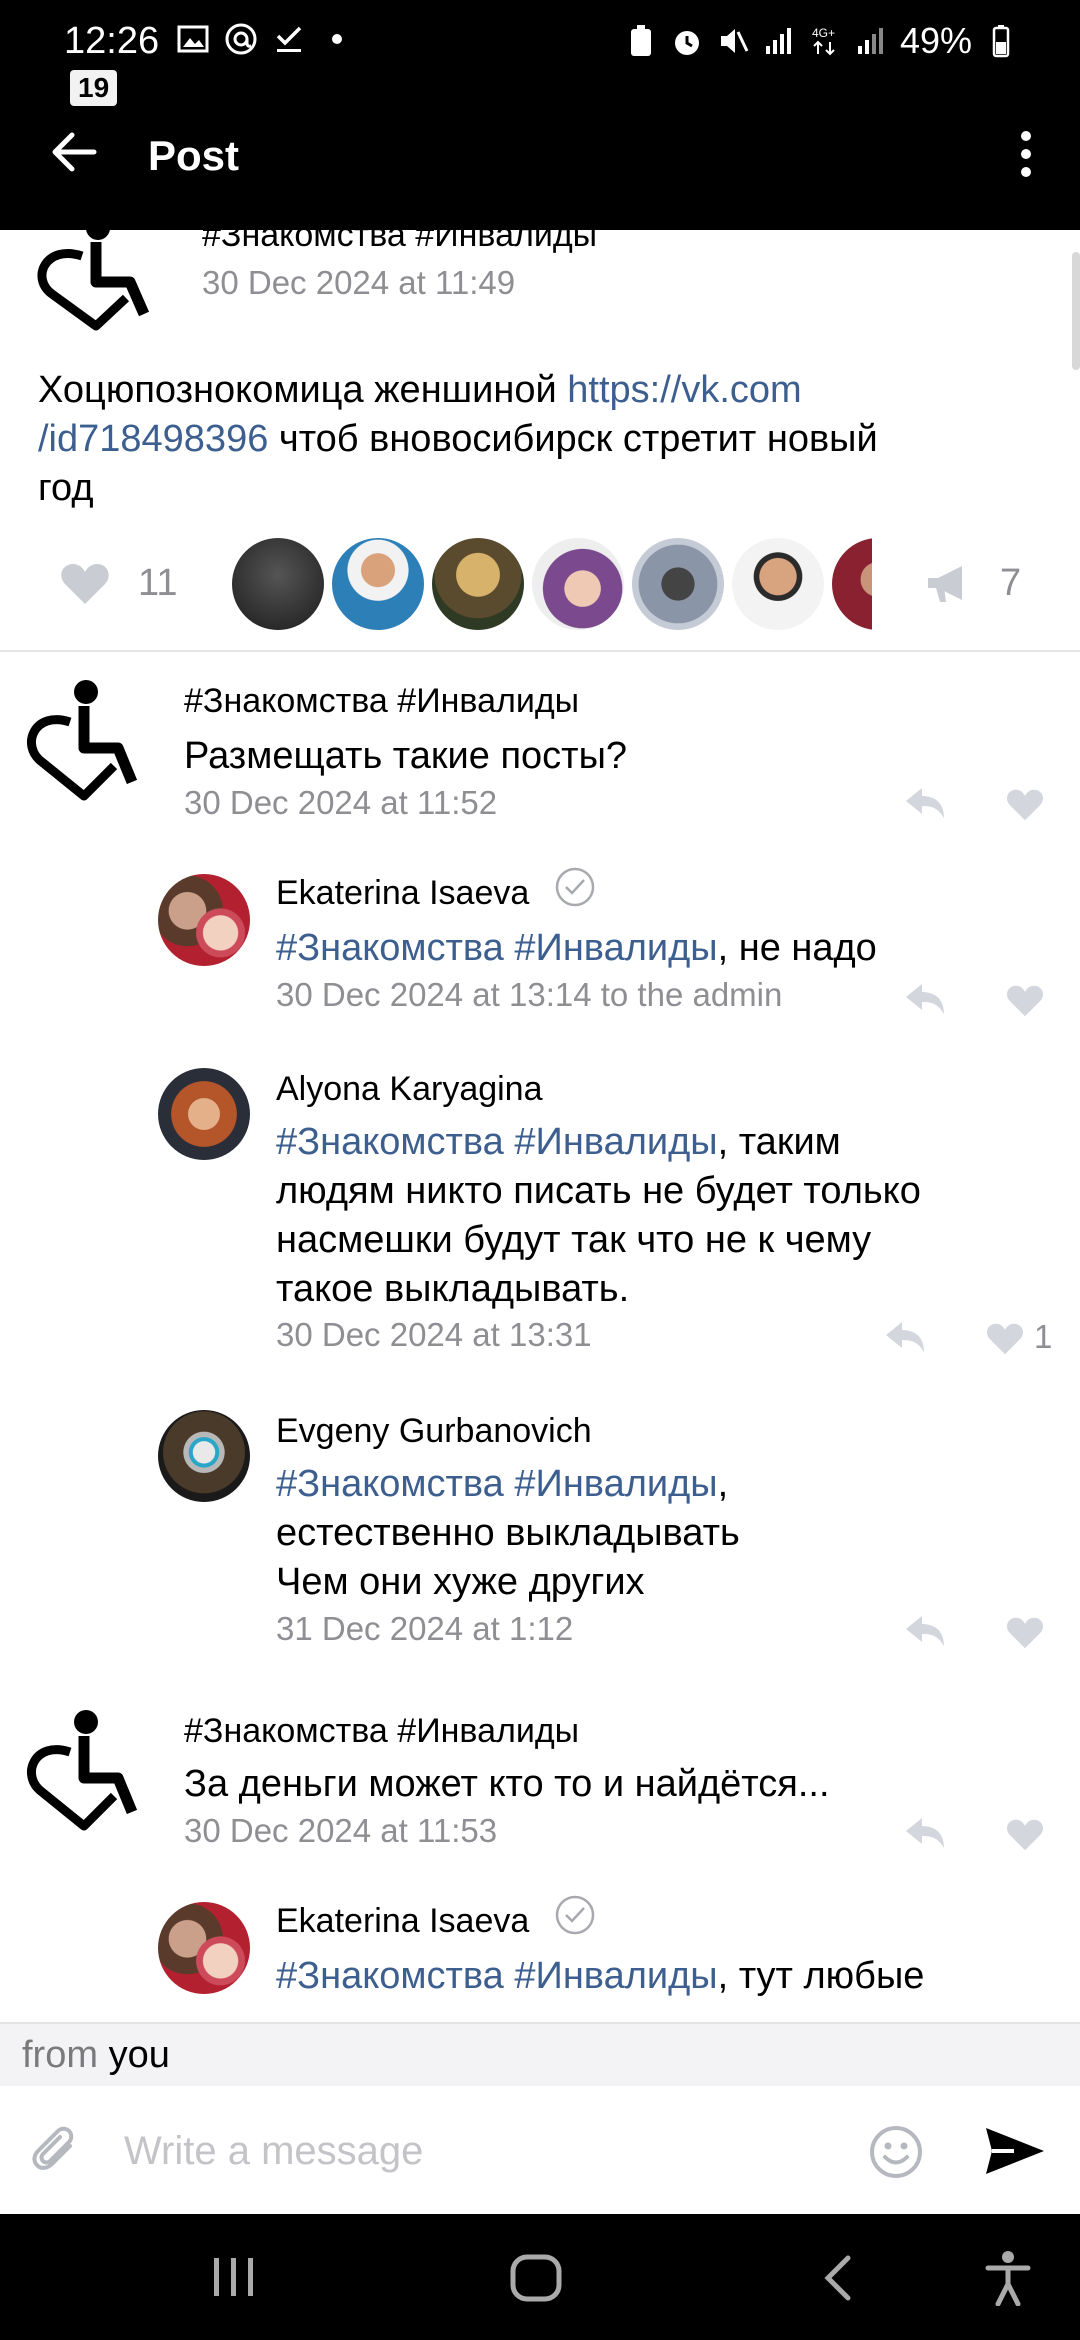 The image size is (1080, 2340). Describe the element at coordinates (194, 155) in the screenshot. I see `page-title: Post` at that location.